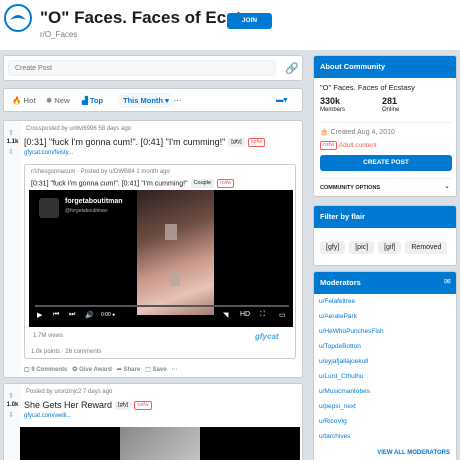 This screenshot has width=460, height=460. Describe the element at coordinates (39, 315) in the screenshot. I see `play-icon: ▶` at that location.